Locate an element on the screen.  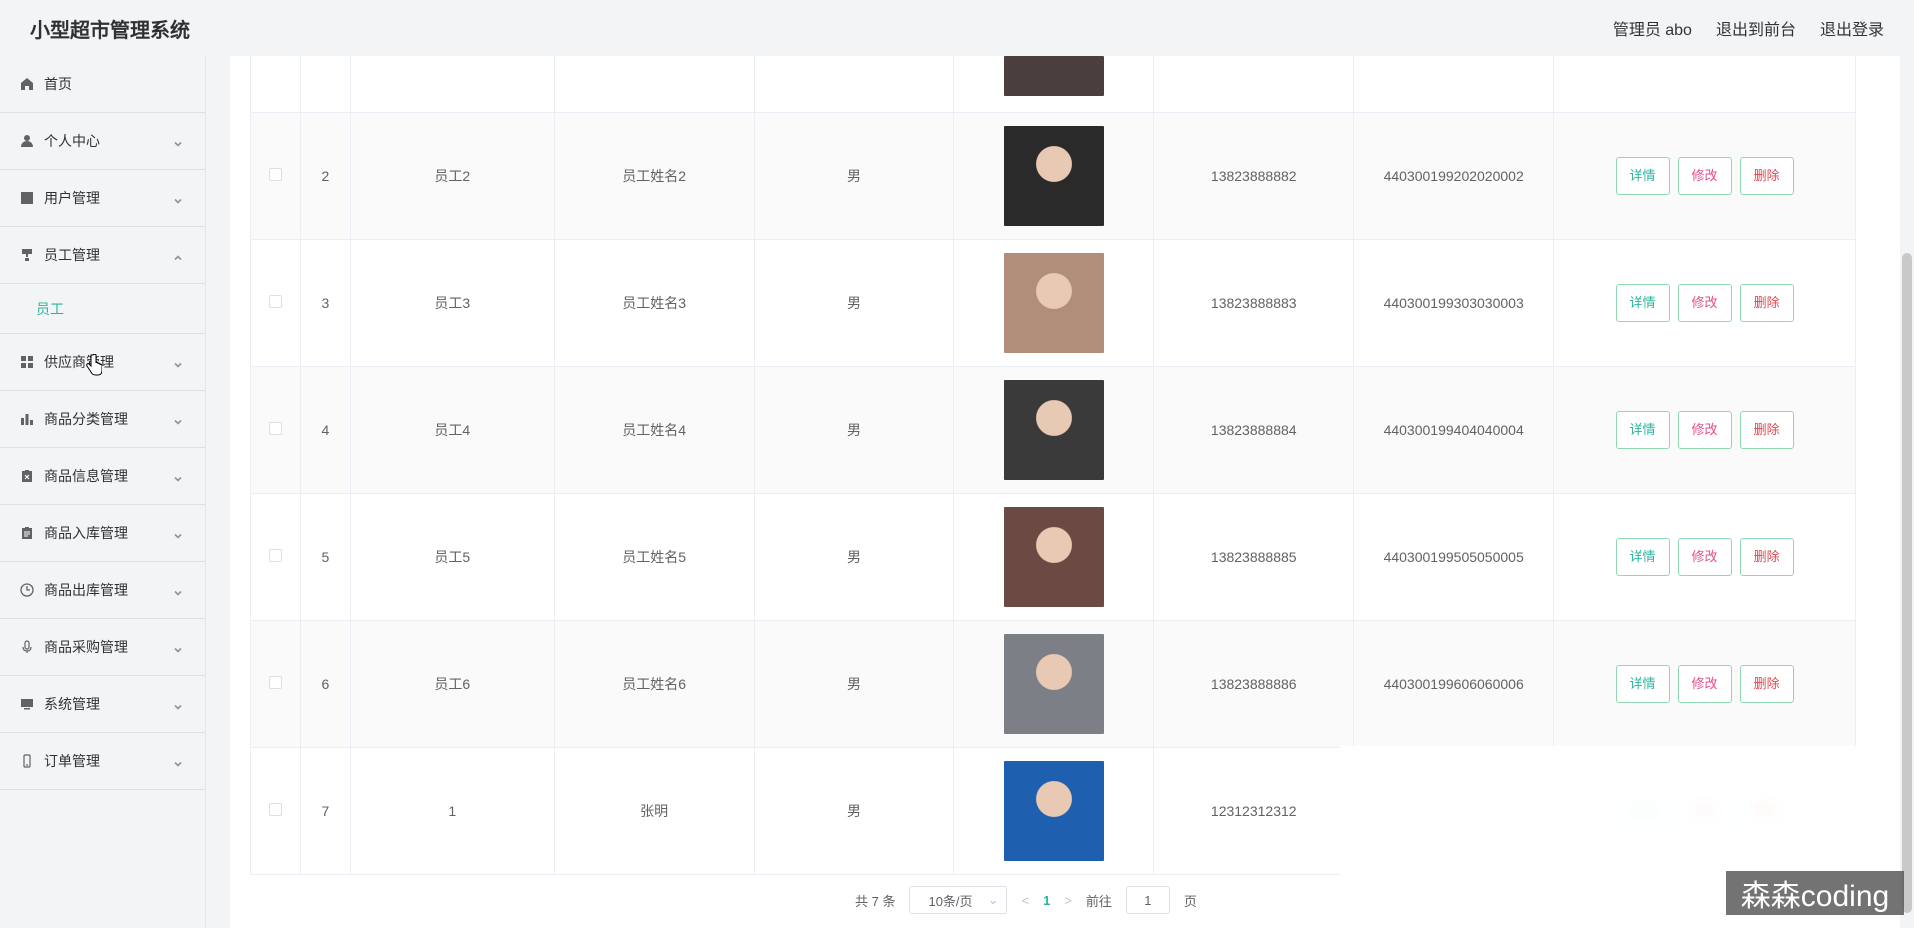
sidebar-item-label: 供应商管理 is located at coordinates (79, 362).